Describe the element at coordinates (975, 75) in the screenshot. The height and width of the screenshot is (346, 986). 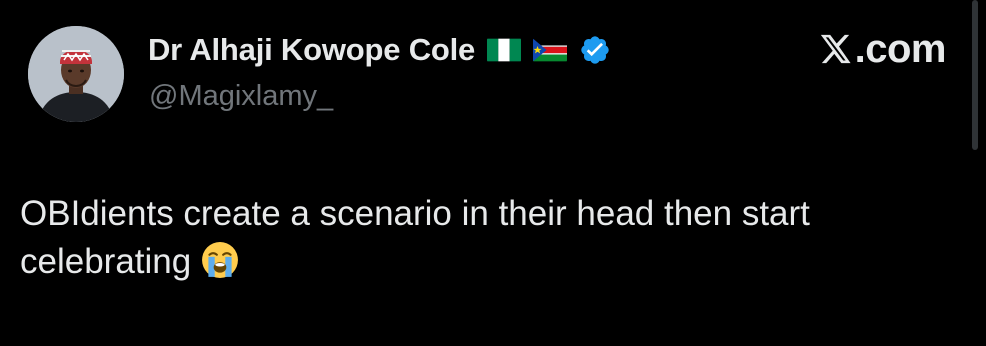
I see `scrollbar` at that location.